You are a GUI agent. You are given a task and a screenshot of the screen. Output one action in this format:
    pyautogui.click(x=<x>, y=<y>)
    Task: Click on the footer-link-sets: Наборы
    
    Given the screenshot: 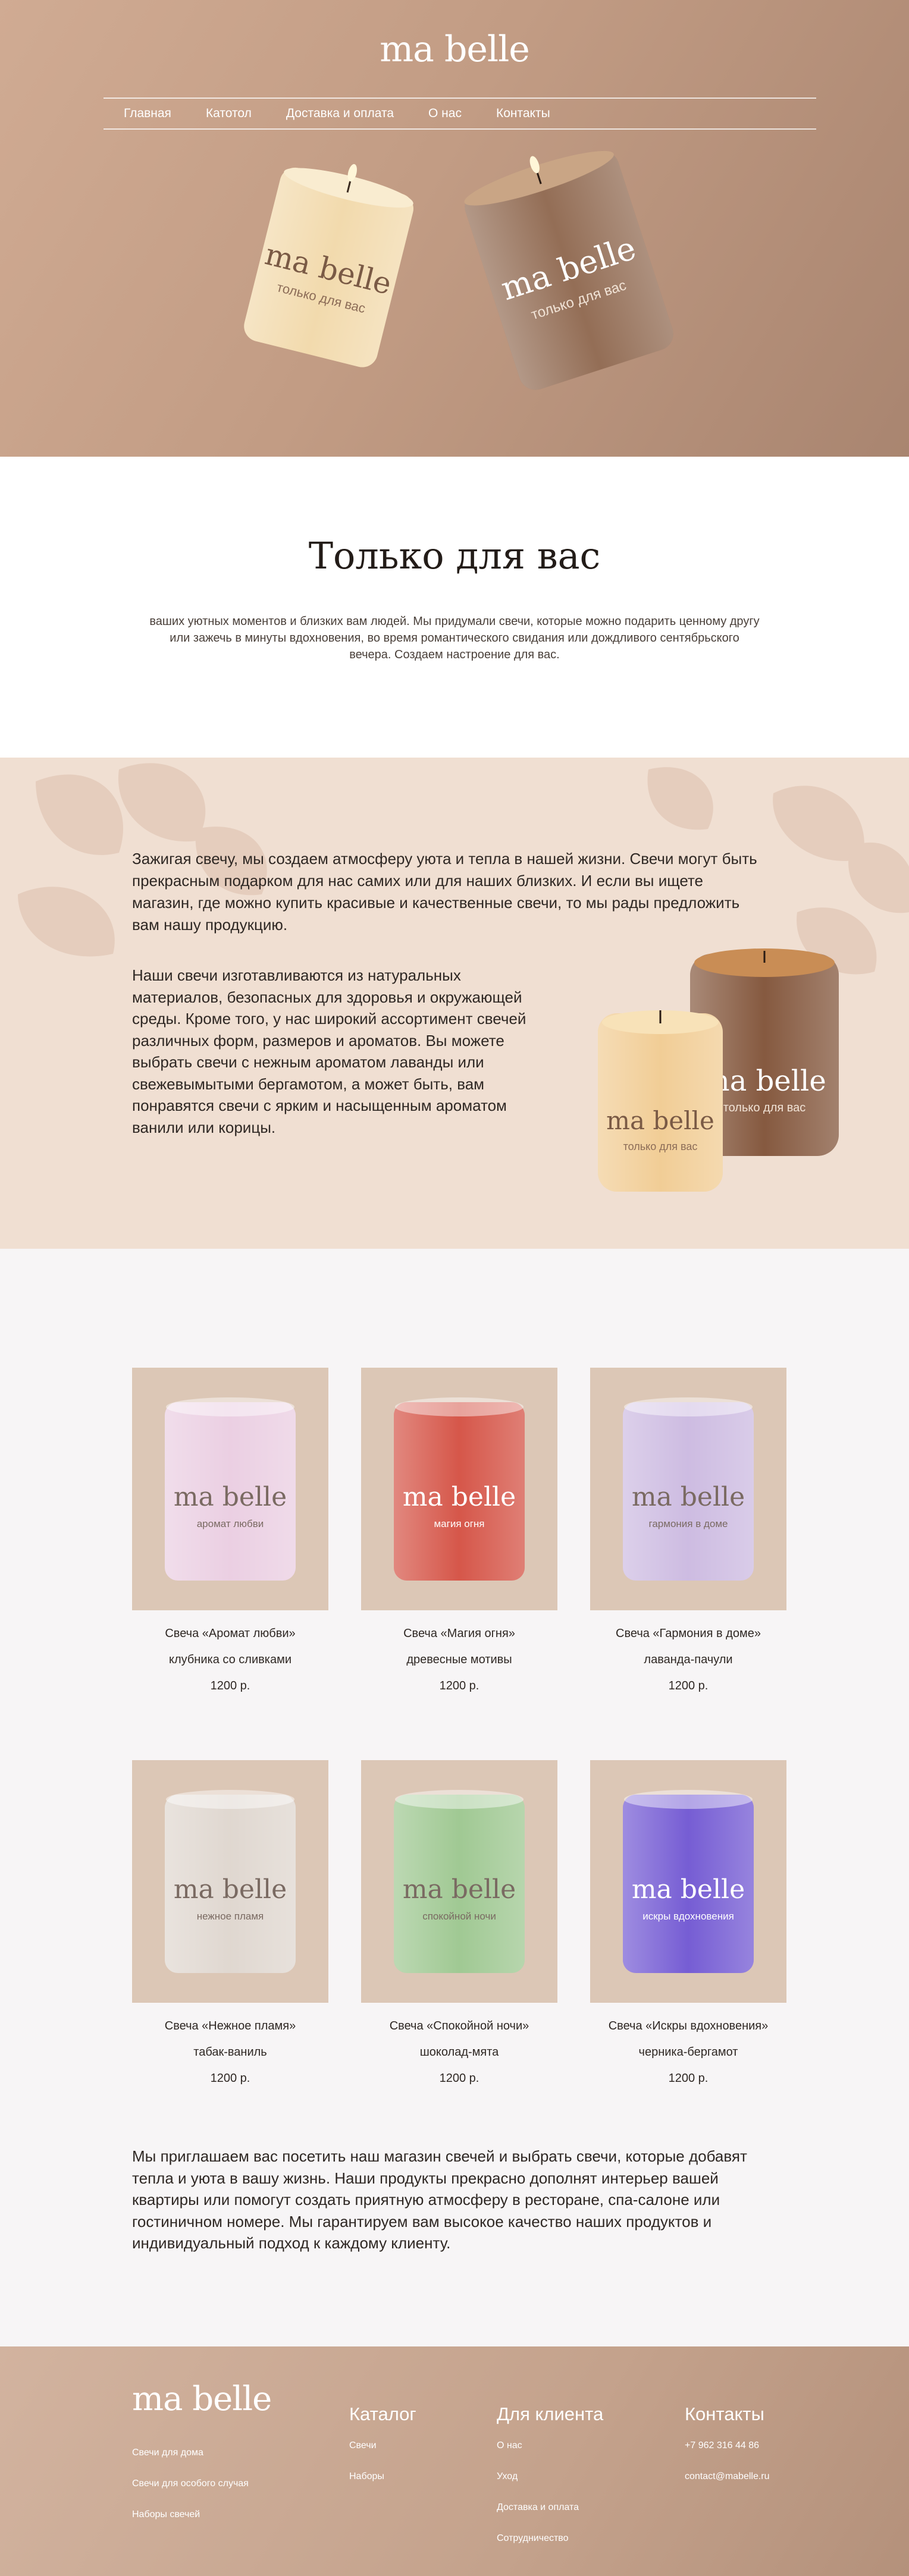 What is the action you would take?
    pyautogui.click(x=382, y=2476)
    